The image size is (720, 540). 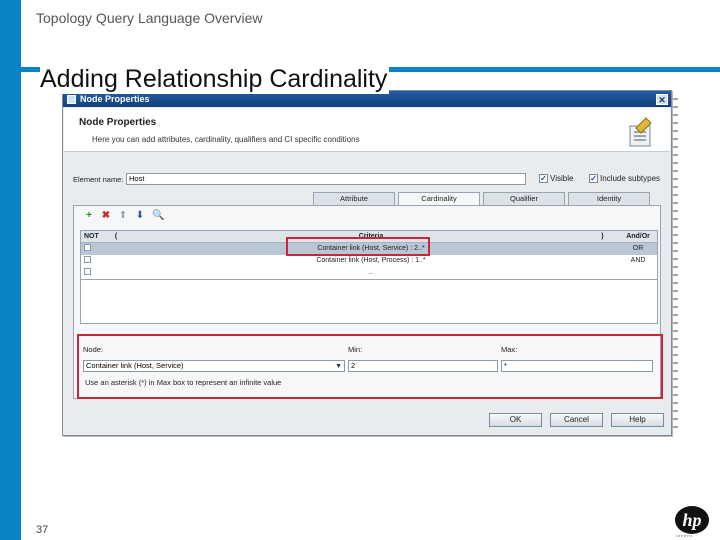 I want to click on tab-qualifier: Qualifier, so click(x=524, y=198).